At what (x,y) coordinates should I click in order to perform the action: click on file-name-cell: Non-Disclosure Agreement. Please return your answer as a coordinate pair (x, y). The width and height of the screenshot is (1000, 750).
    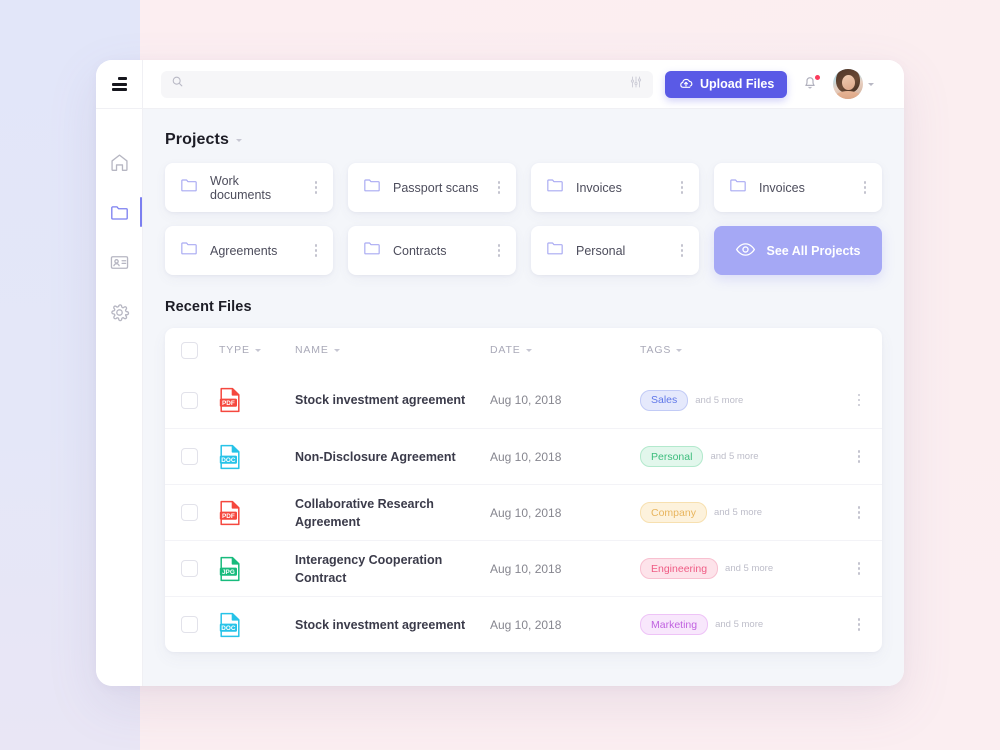
    Looking at the image, I should click on (392, 457).